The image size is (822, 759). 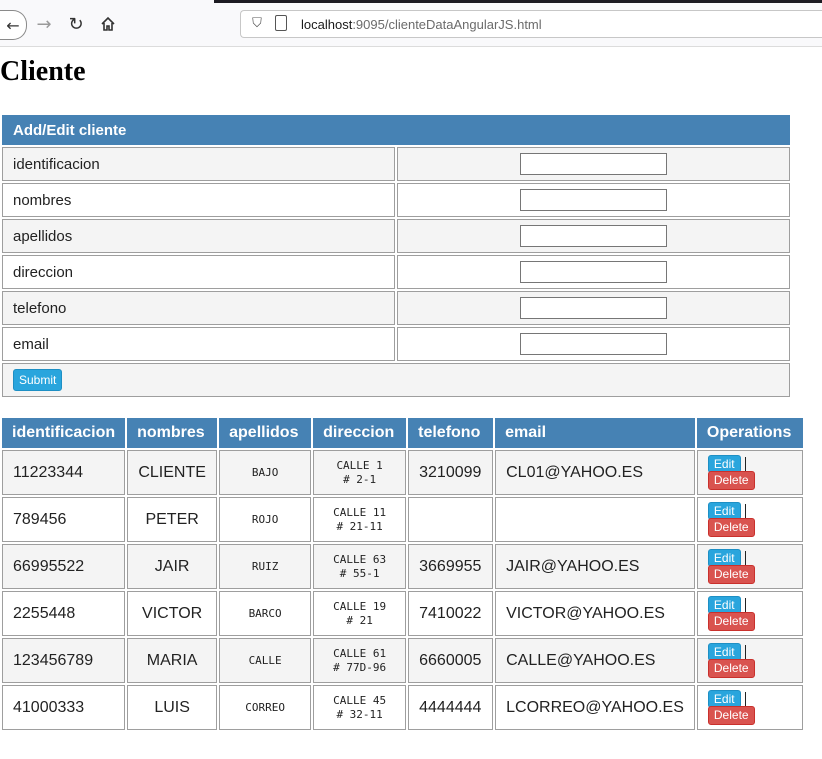 I want to click on url-path: :9095/clienteDataAngularJS.html, so click(x=447, y=24).